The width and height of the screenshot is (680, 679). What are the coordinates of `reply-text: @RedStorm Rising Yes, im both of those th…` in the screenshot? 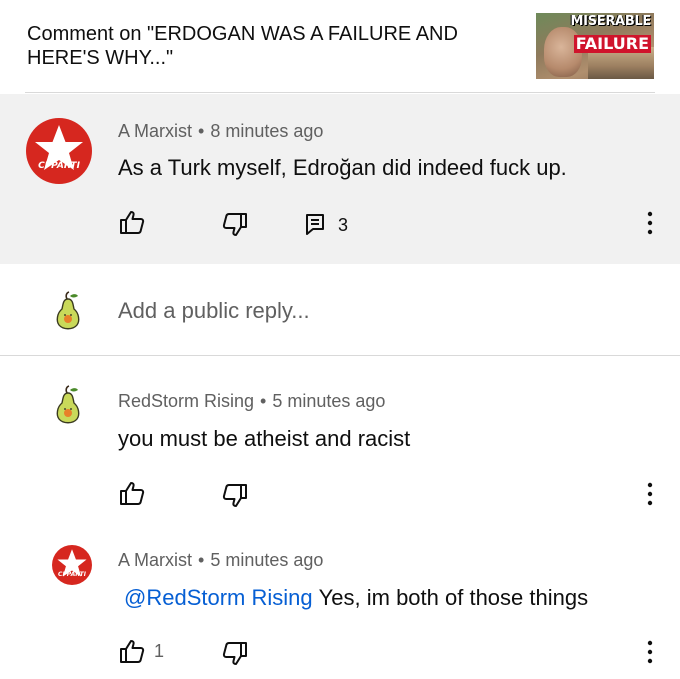 It's located at (356, 598).